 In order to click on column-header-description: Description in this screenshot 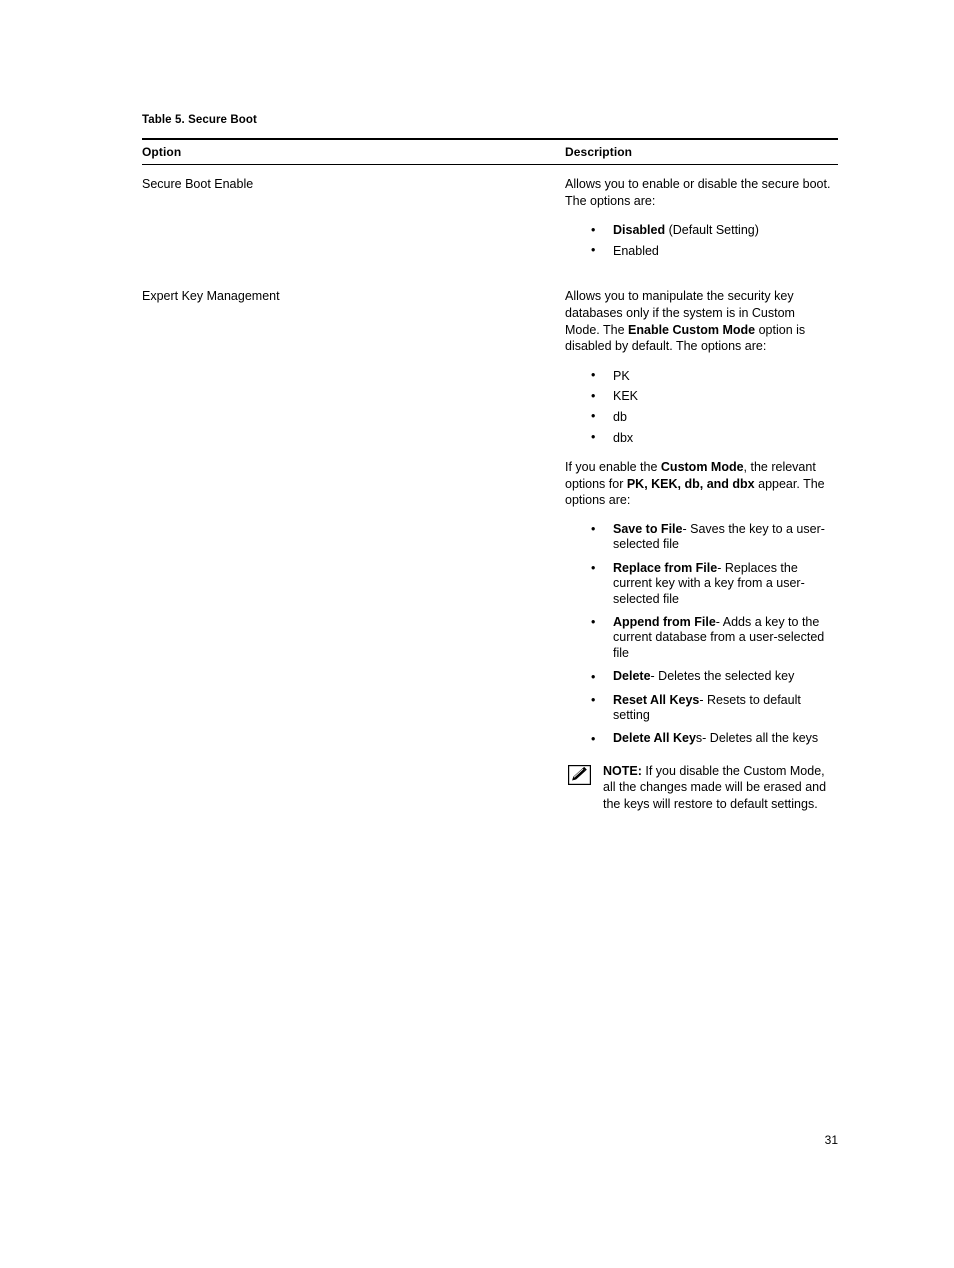, I will do `click(701, 151)`.